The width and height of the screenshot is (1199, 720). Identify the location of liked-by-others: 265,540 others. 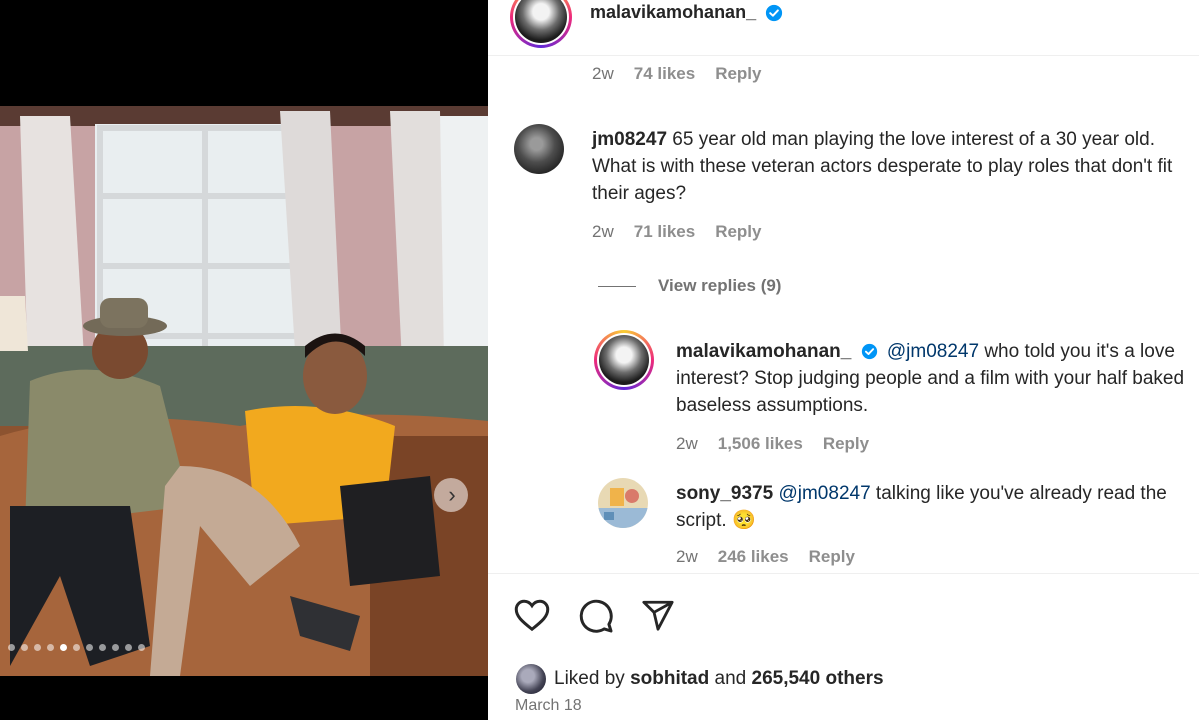
(818, 679).